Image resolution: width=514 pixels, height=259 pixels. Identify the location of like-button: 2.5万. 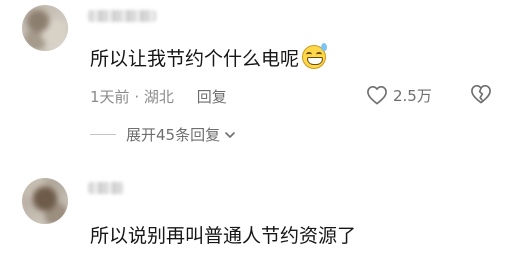
(399, 95).